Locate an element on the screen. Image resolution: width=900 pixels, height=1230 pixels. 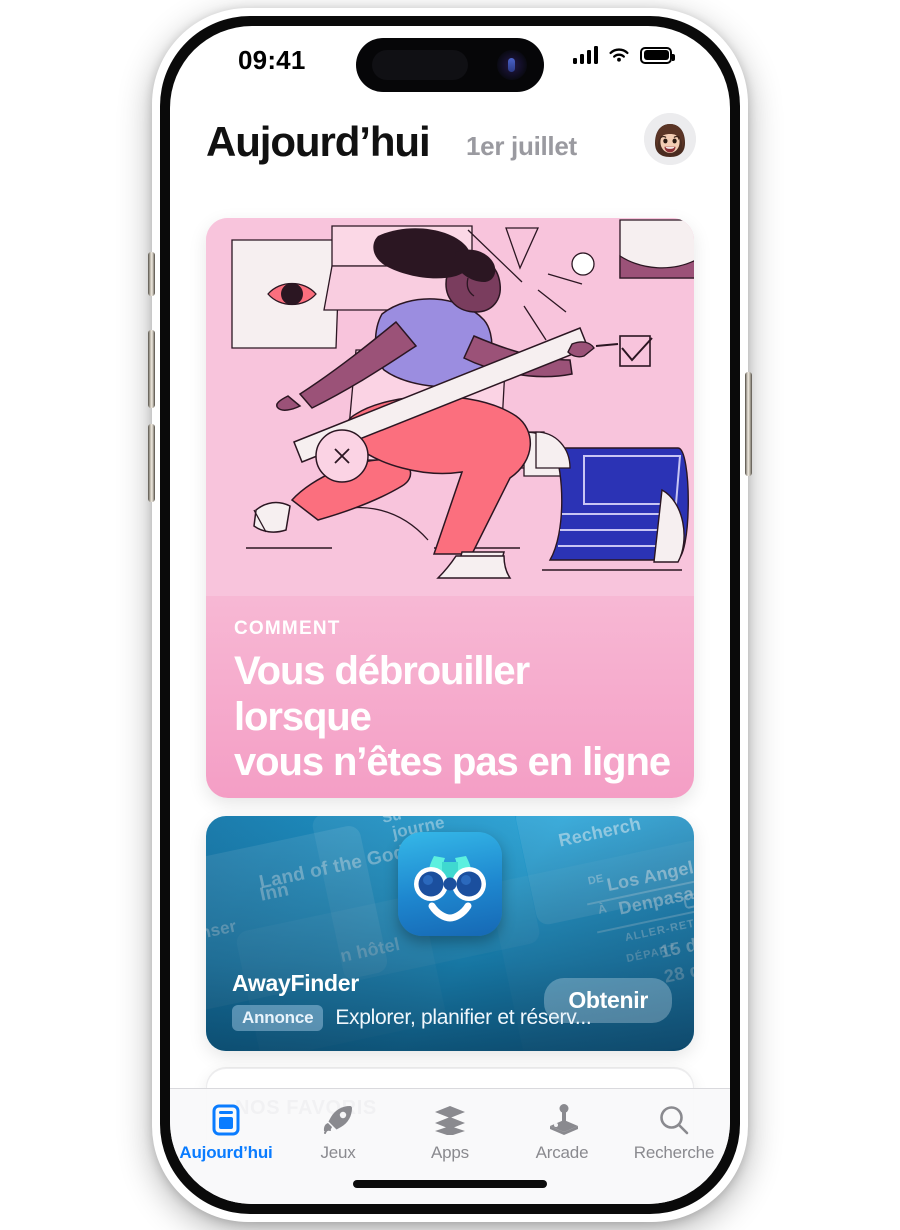
tab-recherche: Recherche is located at coordinates (674, 1133).